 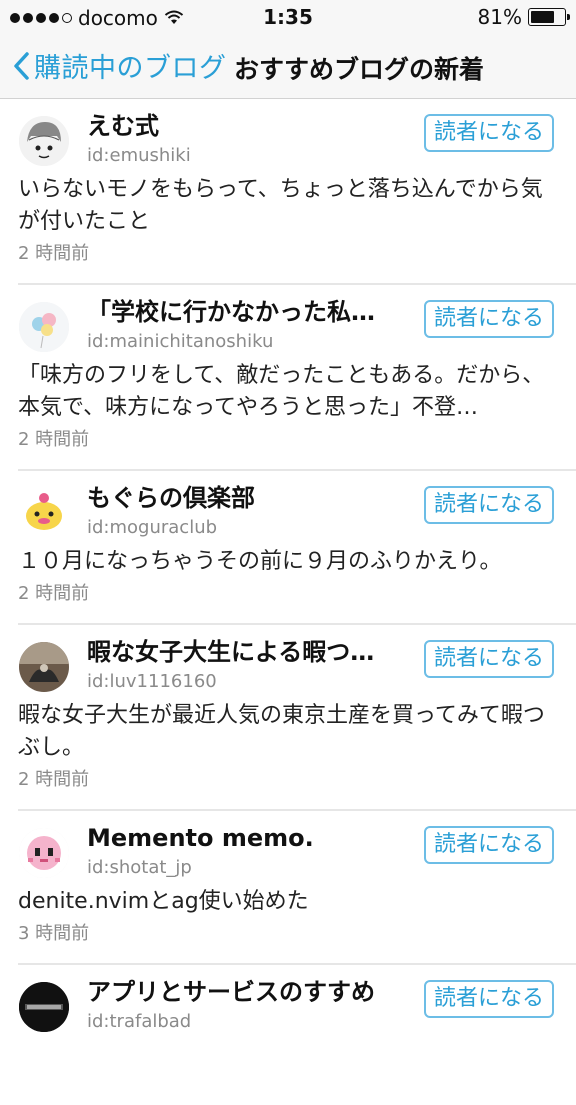 What do you see at coordinates (44, 513) in the screenshot?
I see `mole-character-avatar` at bounding box center [44, 513].